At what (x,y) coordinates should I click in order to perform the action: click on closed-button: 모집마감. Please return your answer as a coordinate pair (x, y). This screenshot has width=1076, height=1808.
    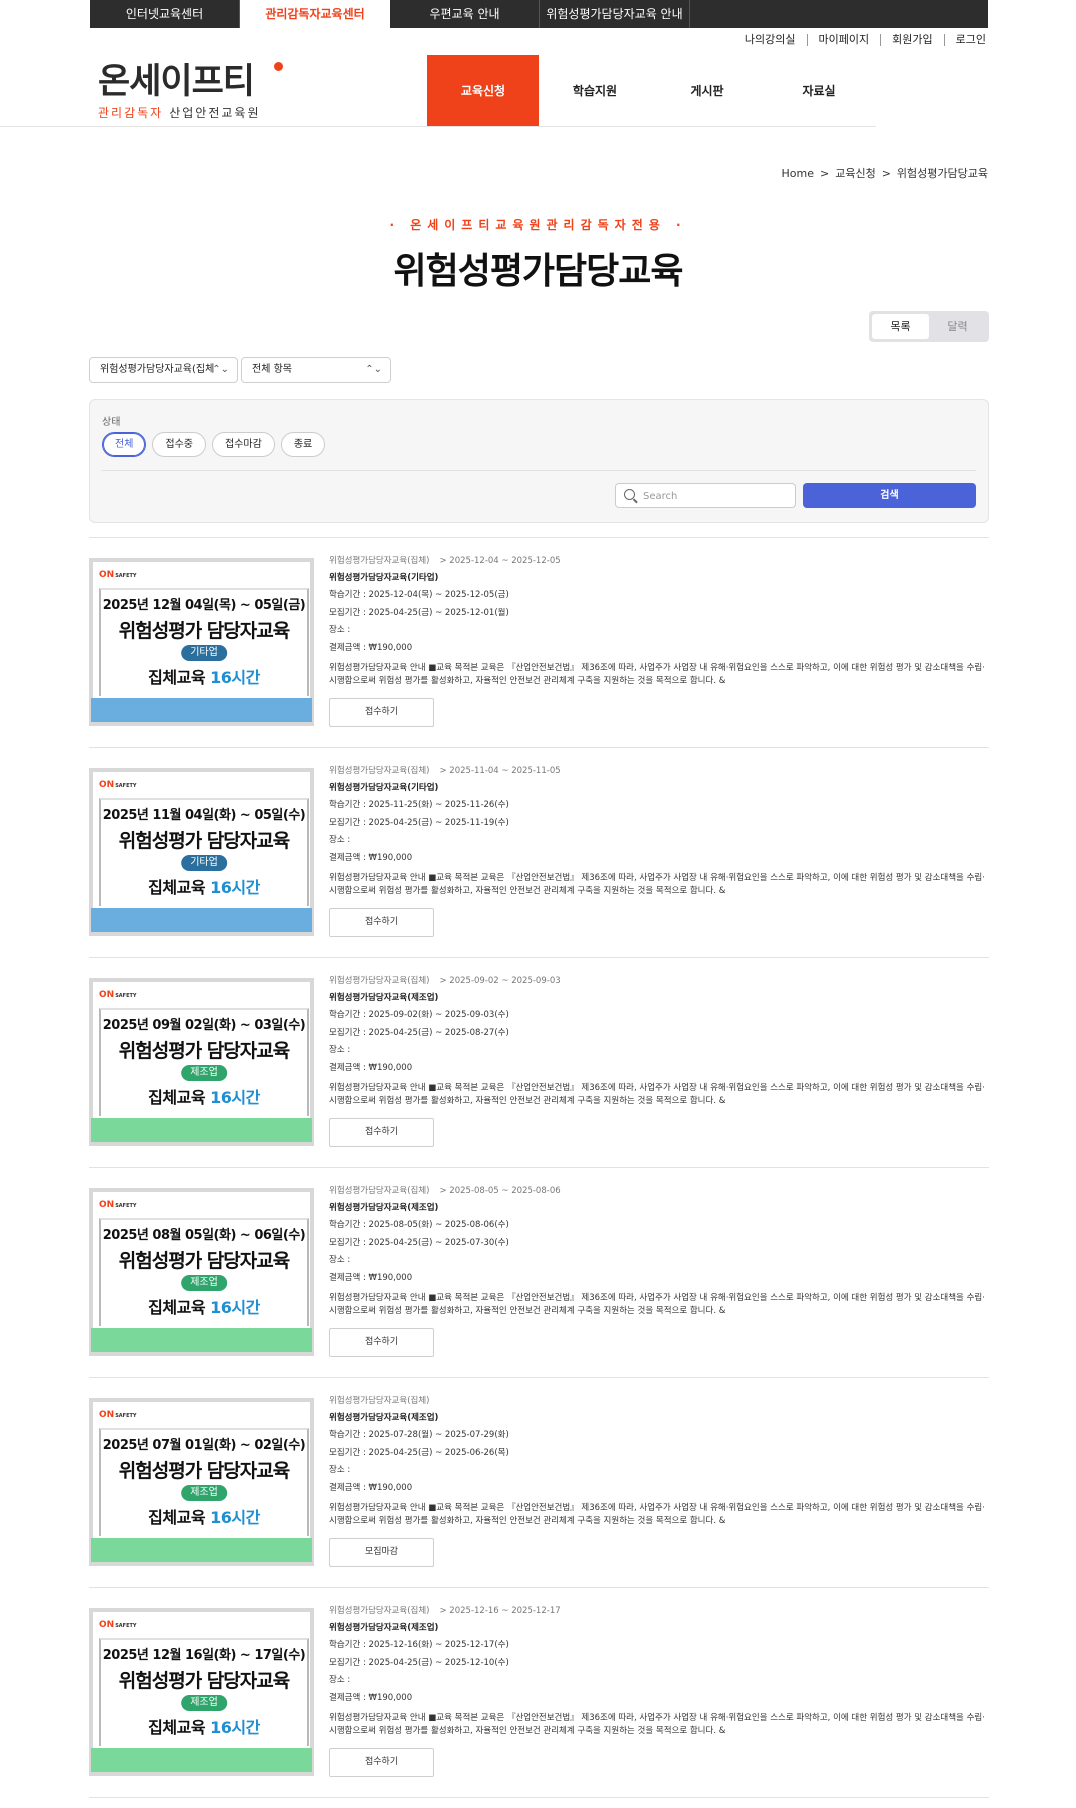
    Looking at the image, I should click on (381, 1552).